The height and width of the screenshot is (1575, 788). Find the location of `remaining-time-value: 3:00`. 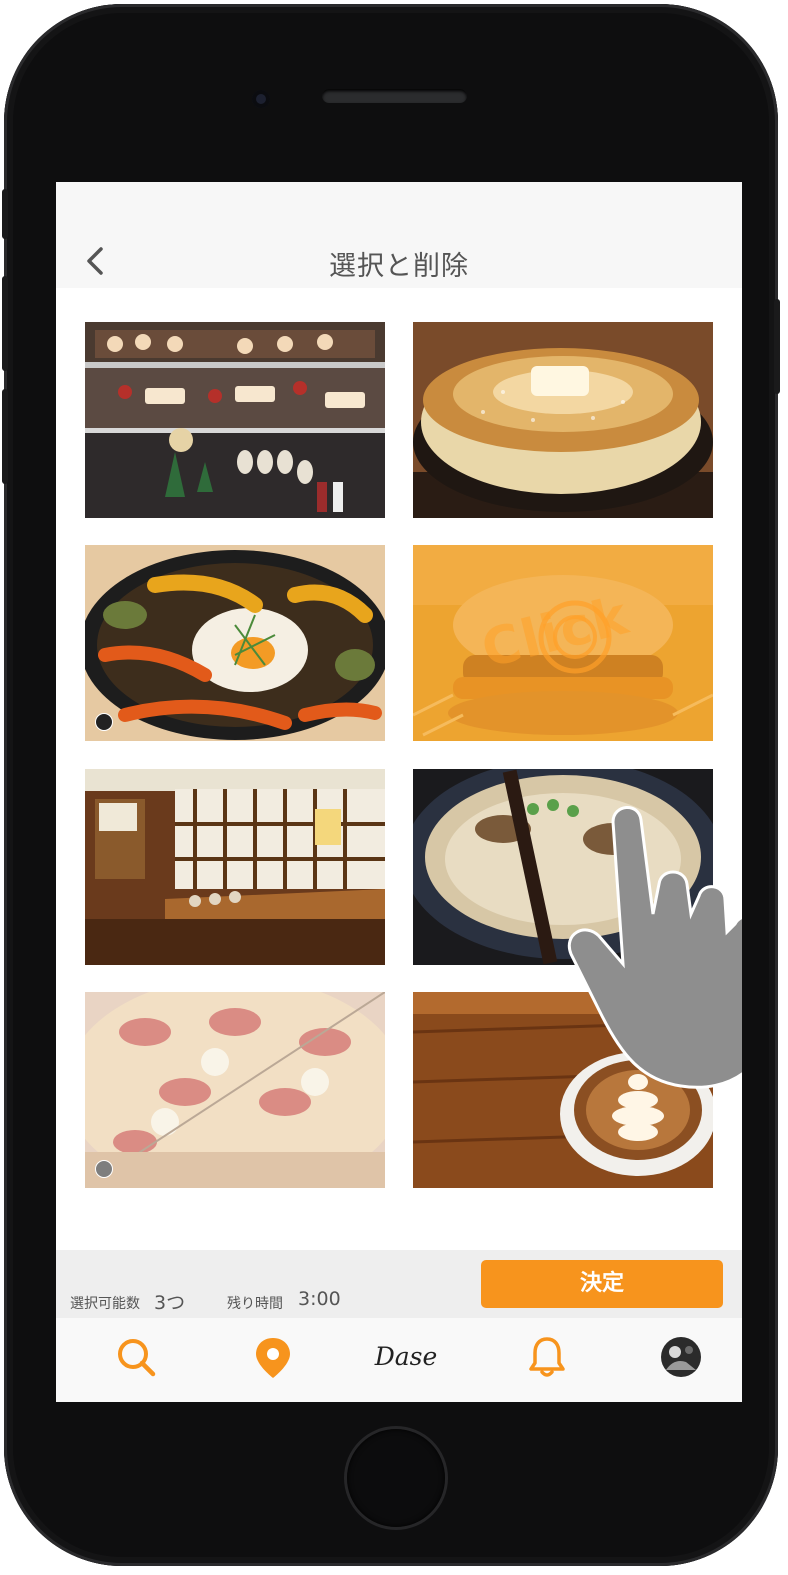

remaining-time-value: 3:00 is located at coordinates (319, 1299).